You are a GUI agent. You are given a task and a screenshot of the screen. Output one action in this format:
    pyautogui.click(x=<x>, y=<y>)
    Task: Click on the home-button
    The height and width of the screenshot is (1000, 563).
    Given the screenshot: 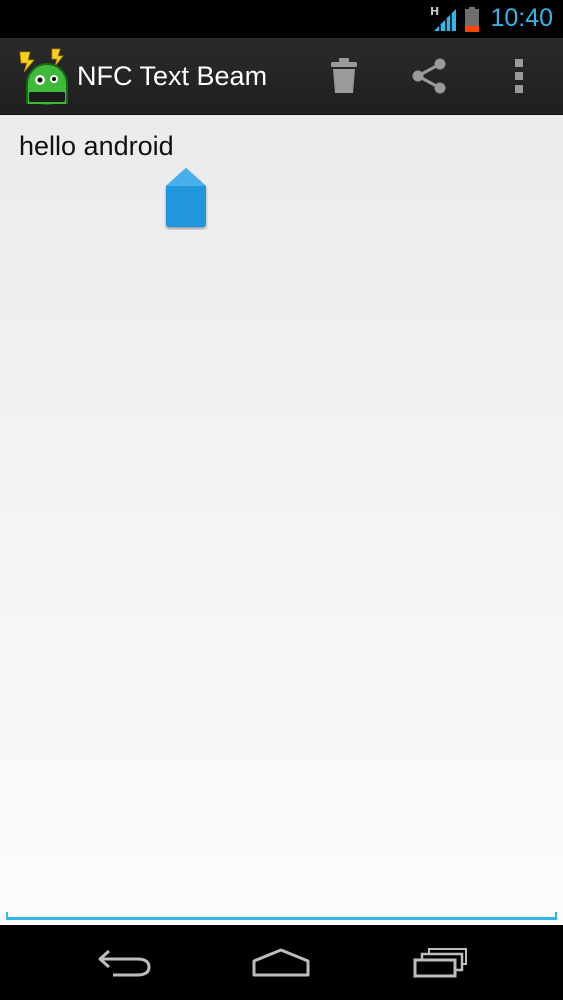 What is the action you would take?
    pyautogui.click(x=281, y=963)
    